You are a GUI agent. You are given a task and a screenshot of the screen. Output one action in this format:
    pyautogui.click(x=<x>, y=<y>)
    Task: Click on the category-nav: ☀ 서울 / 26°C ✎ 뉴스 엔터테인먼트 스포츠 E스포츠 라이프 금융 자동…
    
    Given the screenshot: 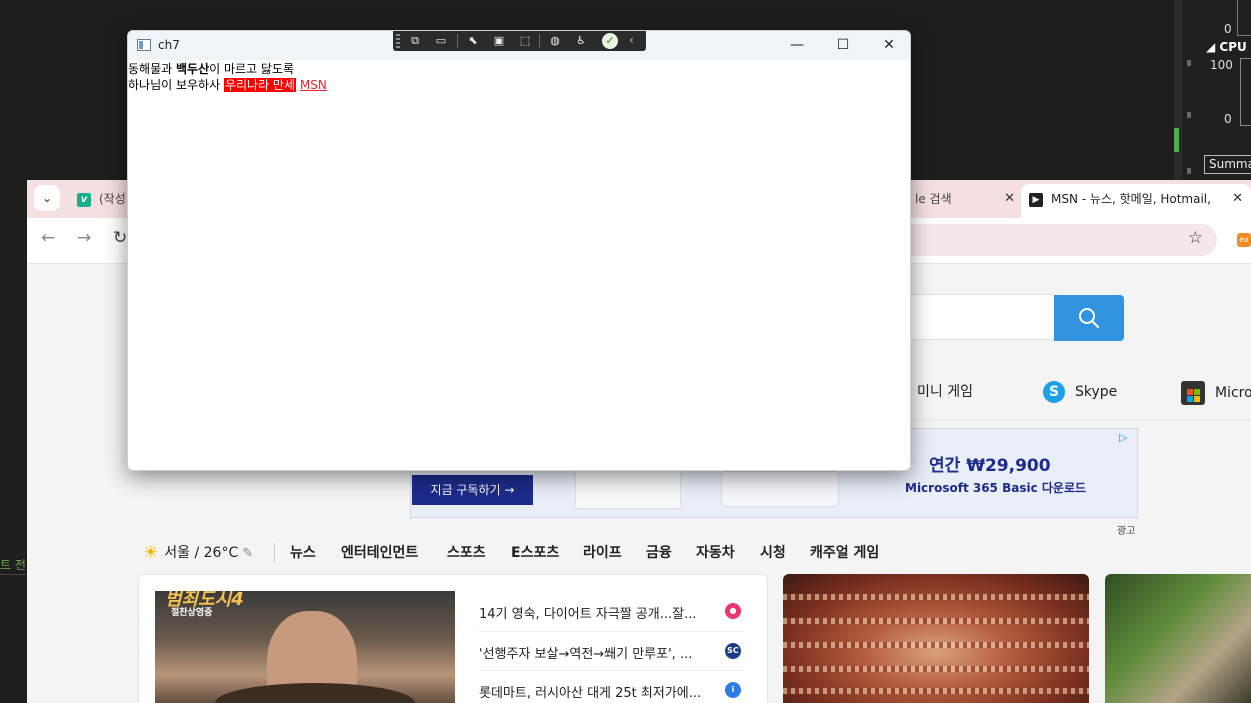 What is the action you would take?
    pyautogui.click(x=623, y=553)
    